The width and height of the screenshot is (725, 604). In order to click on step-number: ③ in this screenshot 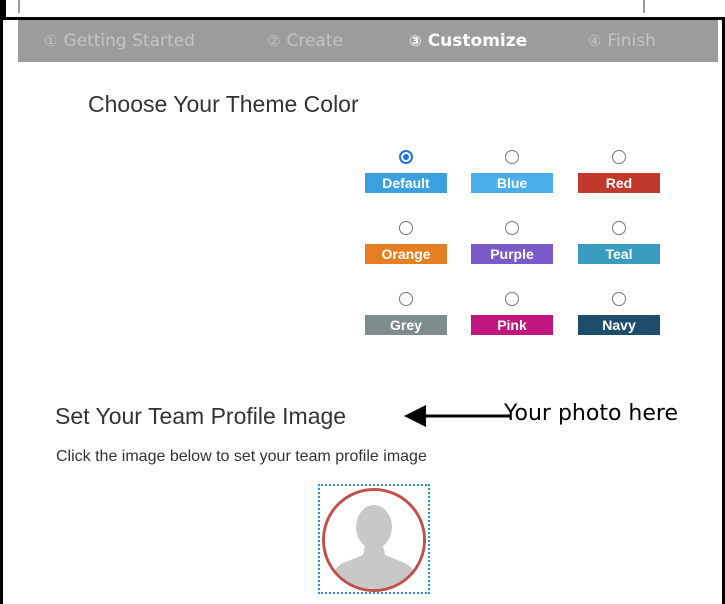, I will do `click(415, 41)`.